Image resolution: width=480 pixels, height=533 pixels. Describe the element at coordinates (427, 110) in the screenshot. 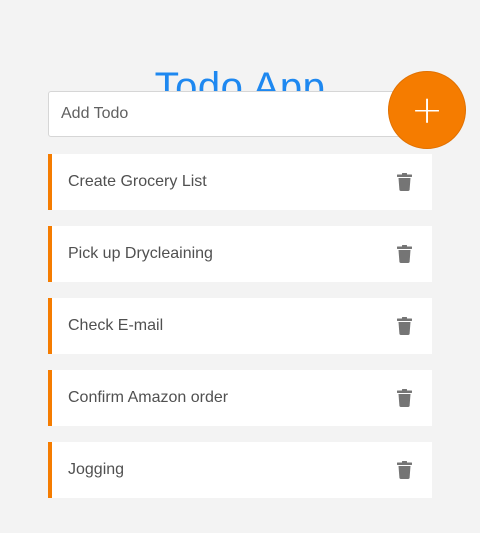

I see `add-todo-button: +` at that location.